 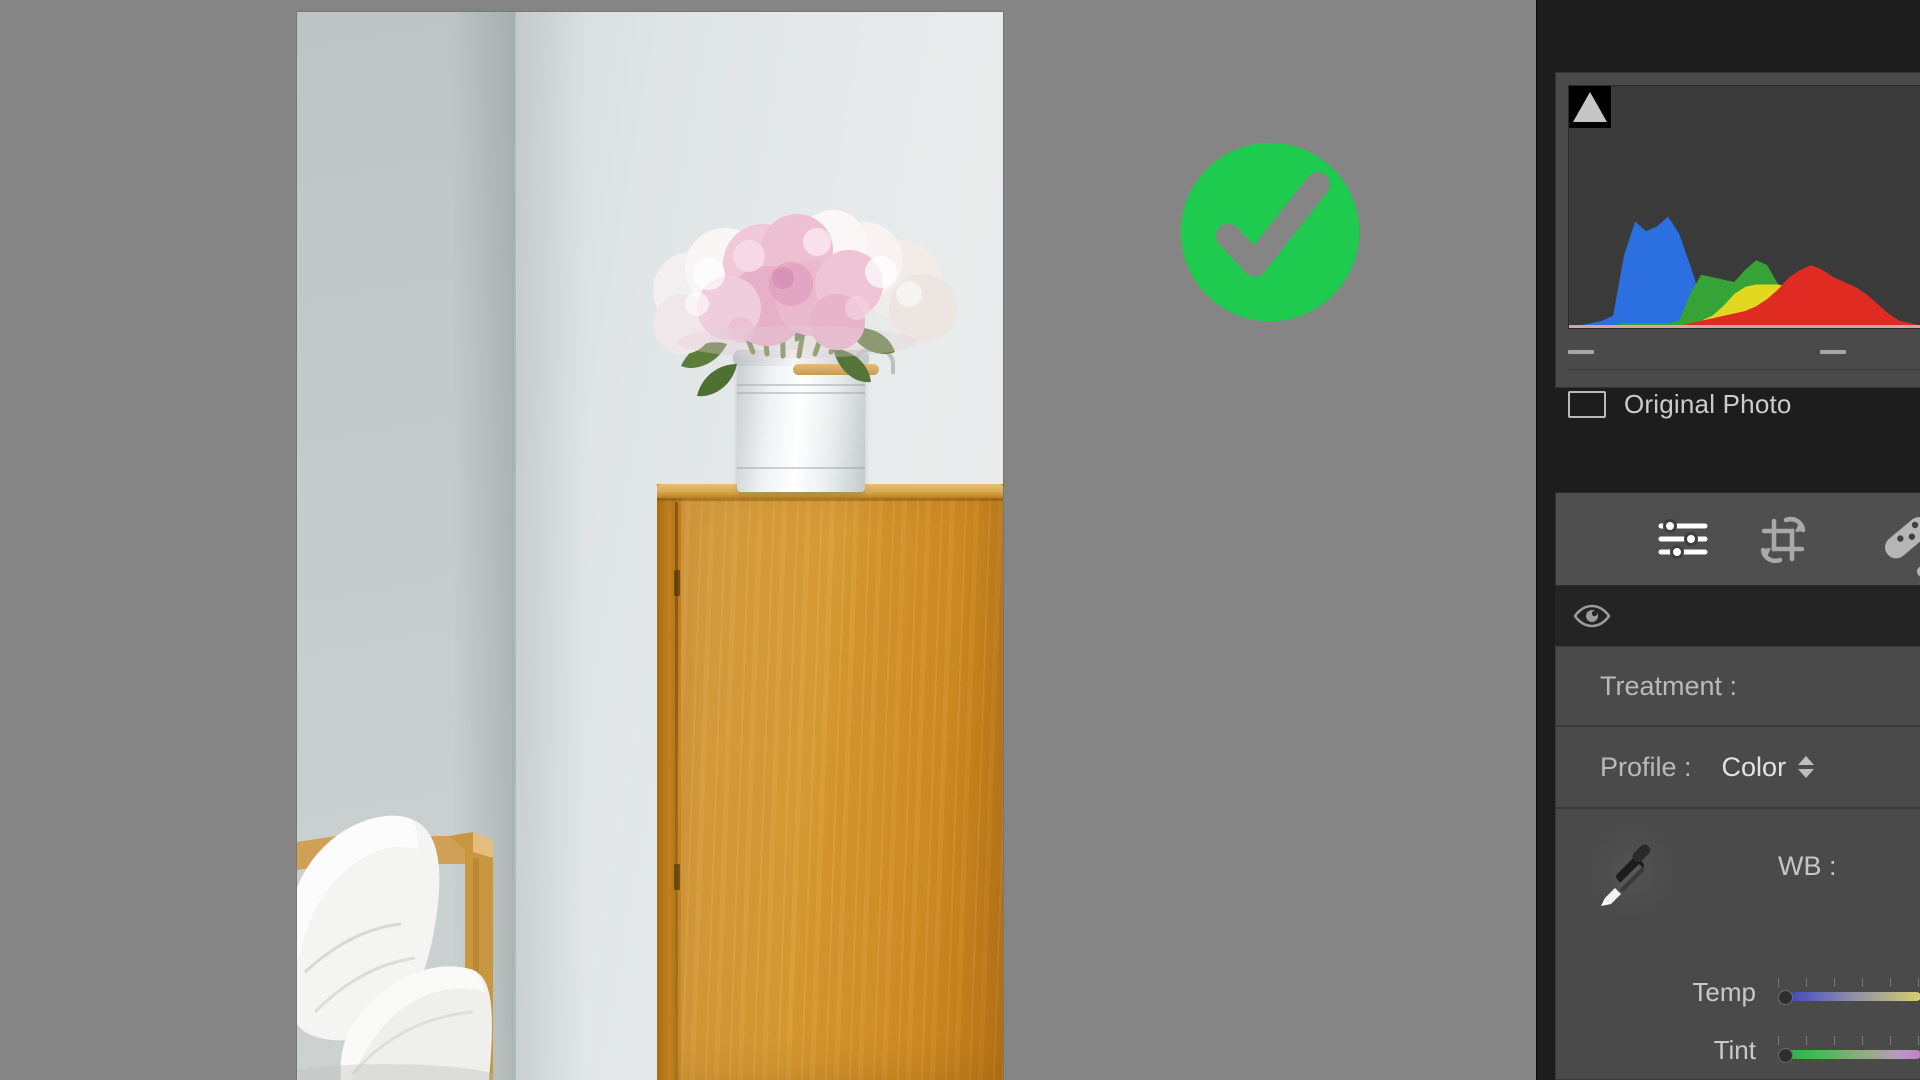 I want to click on shadow-clipping-triangle-icon, so click(x=1590, y=107).